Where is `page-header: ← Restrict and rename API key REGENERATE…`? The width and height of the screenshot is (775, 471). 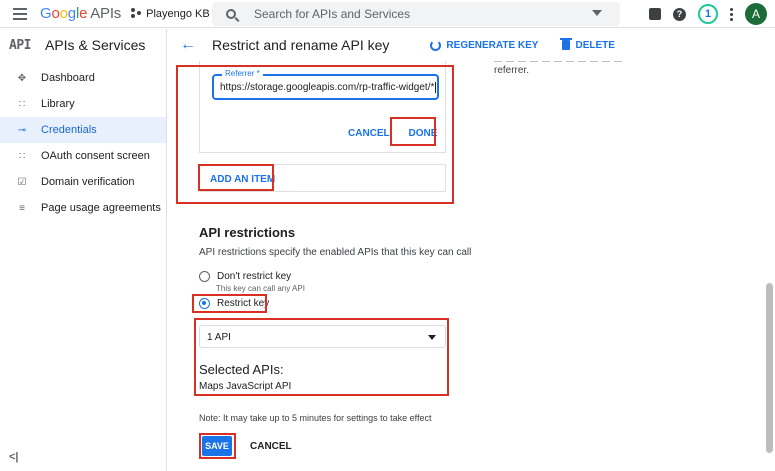 page-header: ← Restrict and rename API key REGENERATE… is located at coordinates (471, 45).